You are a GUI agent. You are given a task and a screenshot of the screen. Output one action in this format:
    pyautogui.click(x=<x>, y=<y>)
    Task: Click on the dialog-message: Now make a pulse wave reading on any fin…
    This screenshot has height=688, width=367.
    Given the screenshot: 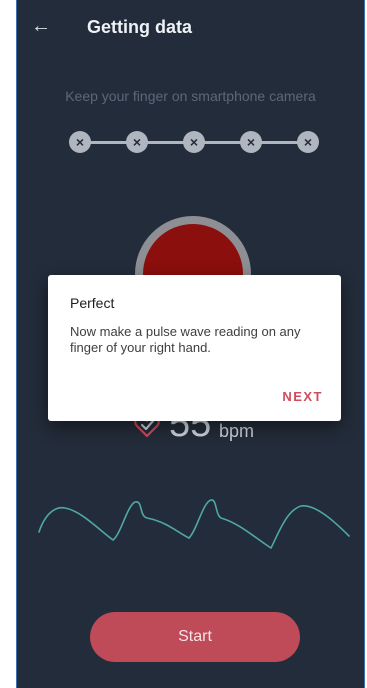 What is the action you would take?
    pyautogui.click(x=185, y=339)
    